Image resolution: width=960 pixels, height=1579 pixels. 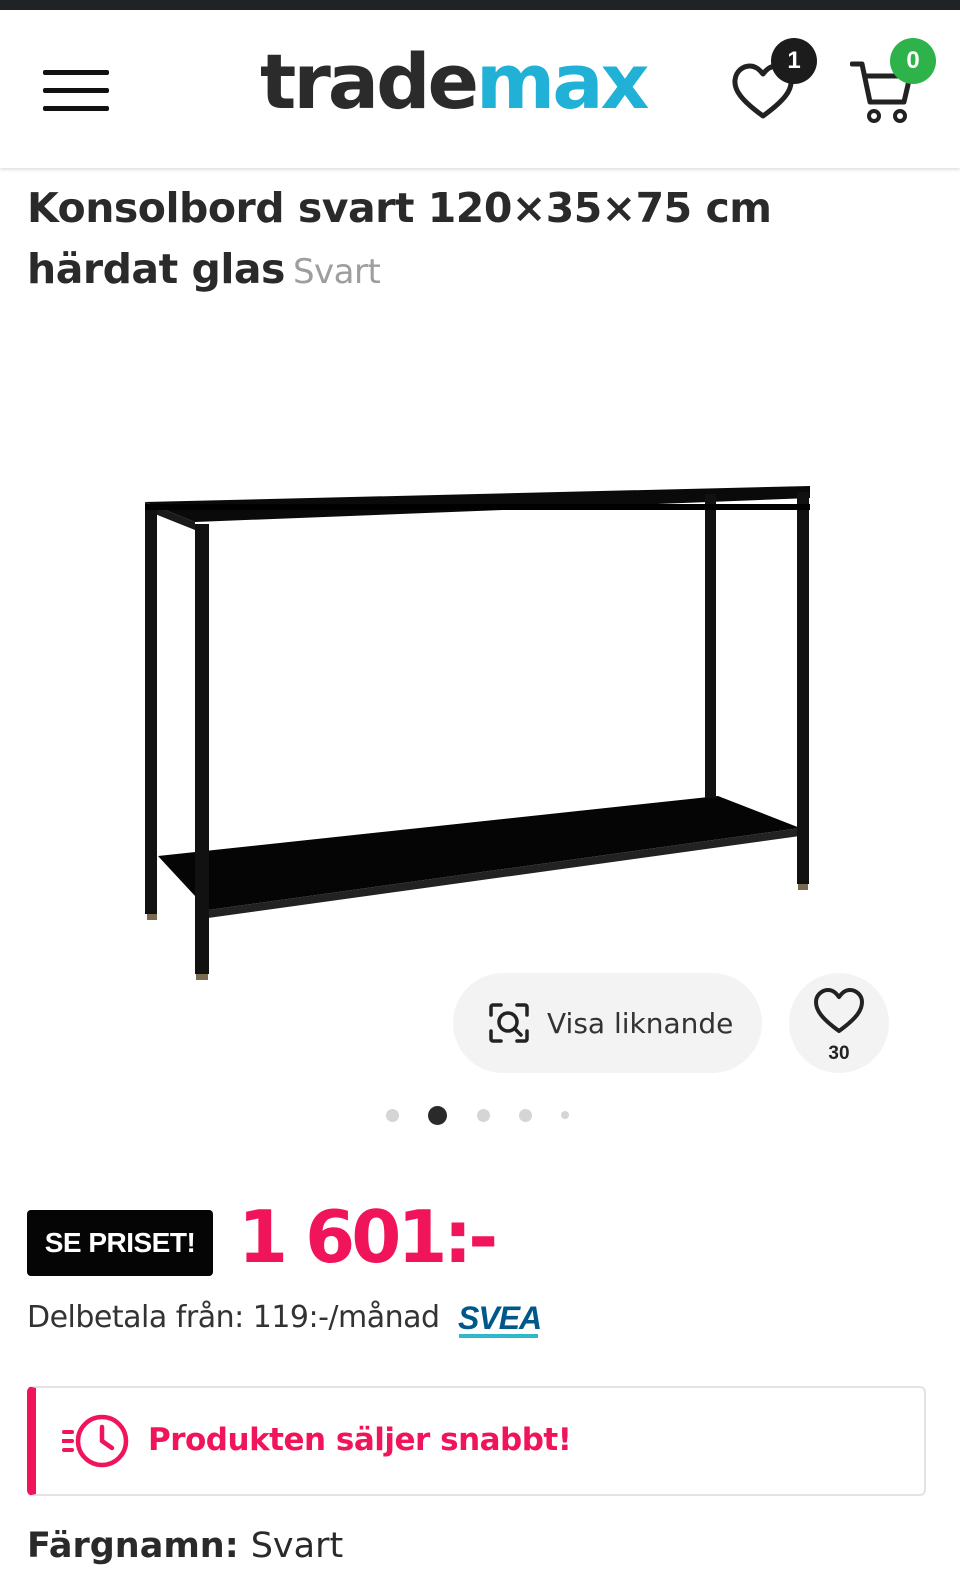 I want to click on installment-text: Delbetala från: 119:-/månad, so click(x=233, y=1317).